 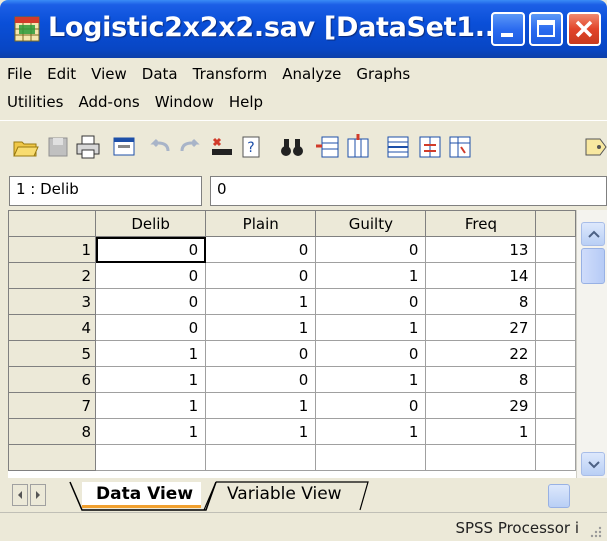 What do you see at coordinates (593, 266) in the screenshot?
I see `scroll-thumb` at bounding box center [593, 266].